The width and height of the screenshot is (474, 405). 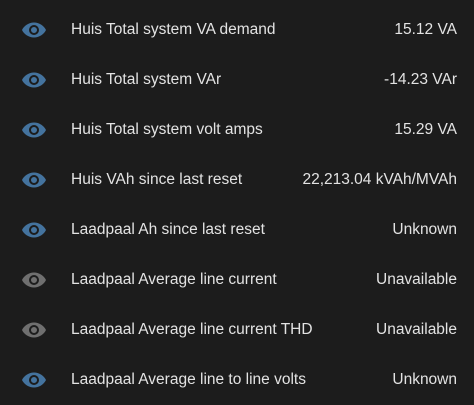 I want to click on entity-row-laadpaal-ah-since-last-reset: Laadpaal Ah since last reset Unknown, so click(x=237, y=230).